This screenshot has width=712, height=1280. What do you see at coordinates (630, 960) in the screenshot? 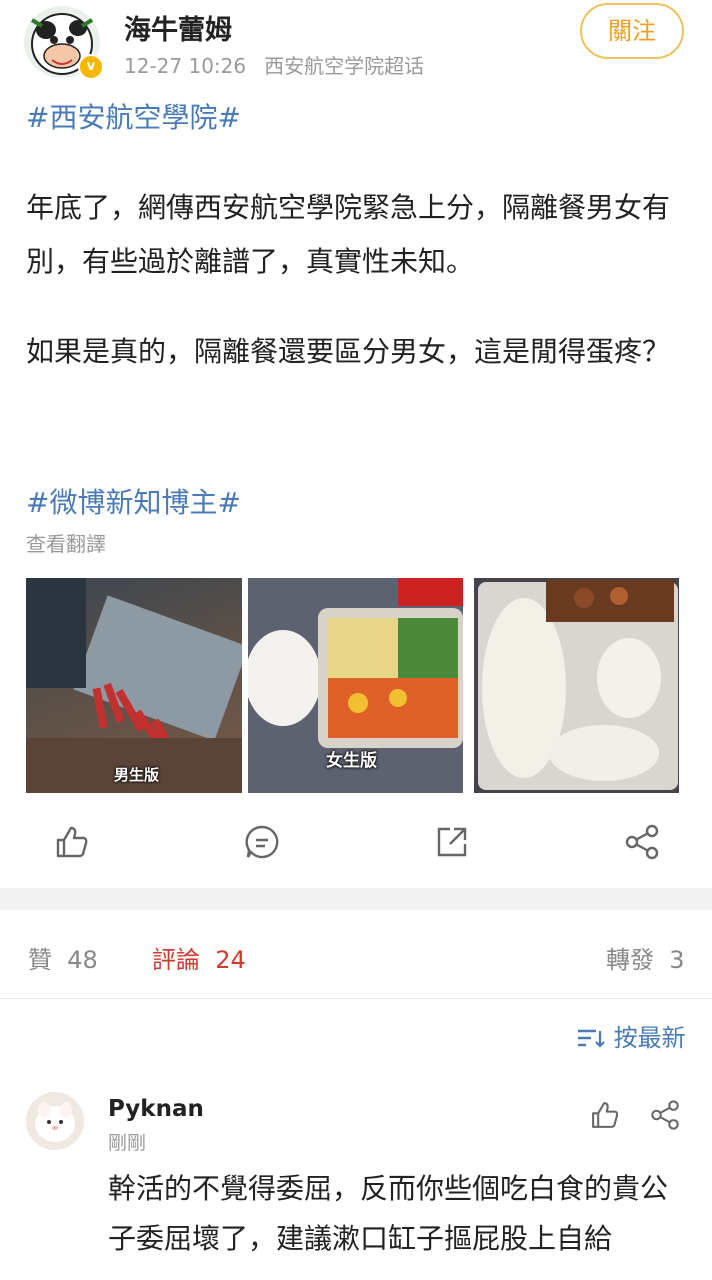
I see `reposts-label: 轉發` at bounding box center [630, 960].